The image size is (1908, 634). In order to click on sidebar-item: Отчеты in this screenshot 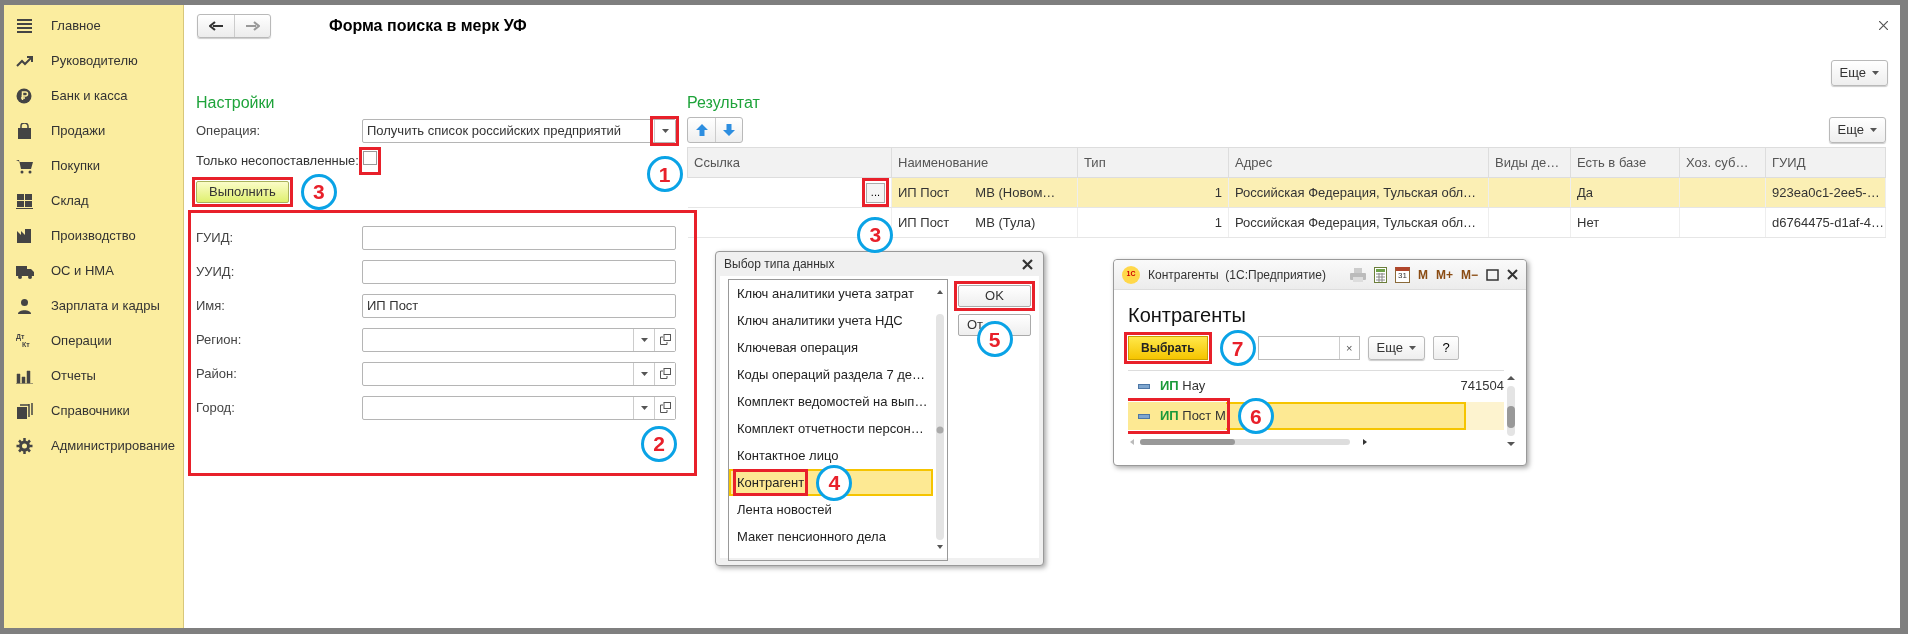, I will do `click(93, 375)`.